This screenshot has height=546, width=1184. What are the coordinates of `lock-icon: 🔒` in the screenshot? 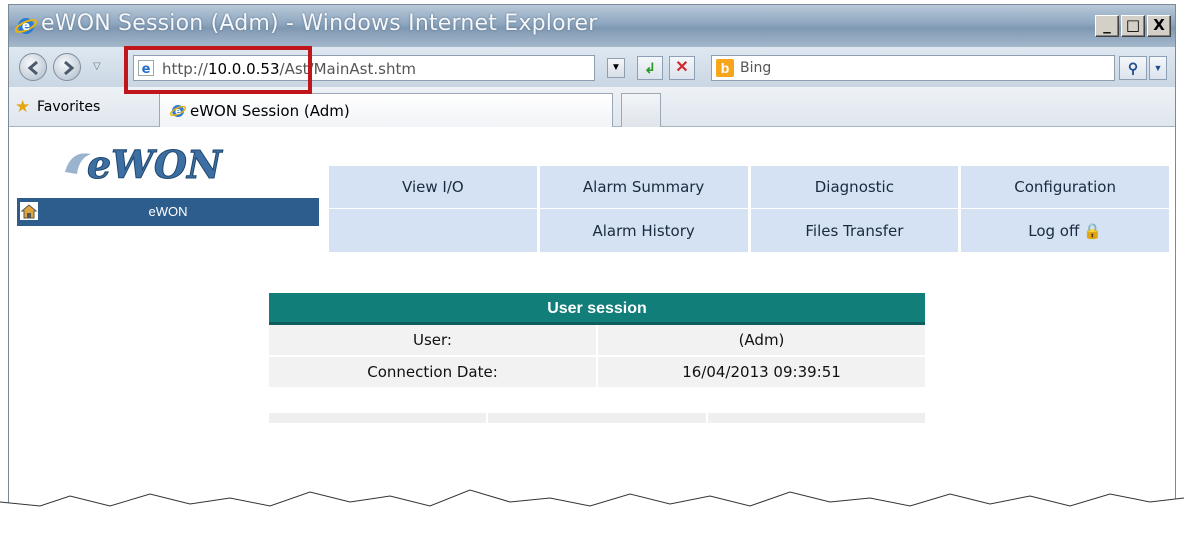 It's located at (1092, 230).